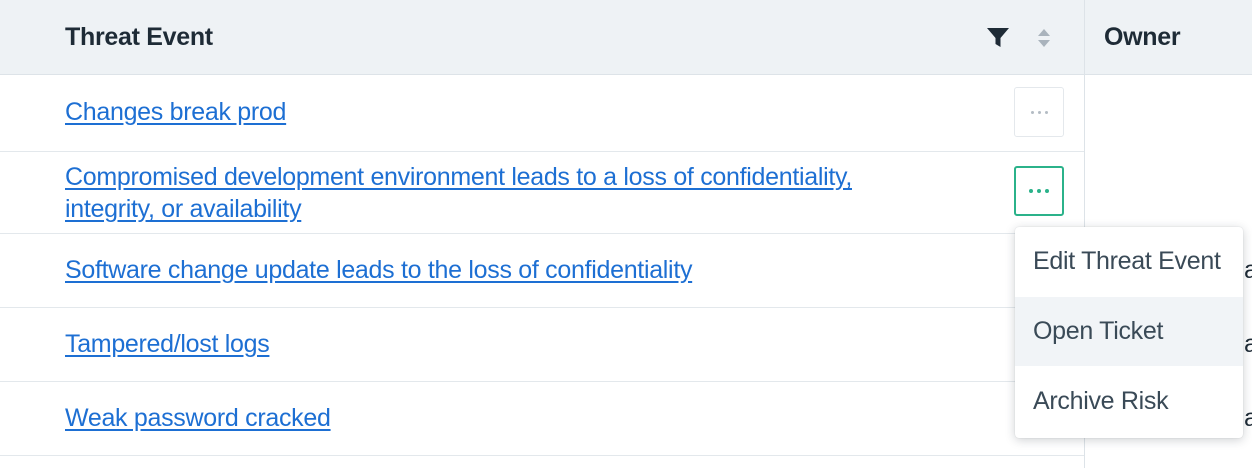  I want to click on menu-item-open-ticket: Open Ticket, so click(1129, 331).